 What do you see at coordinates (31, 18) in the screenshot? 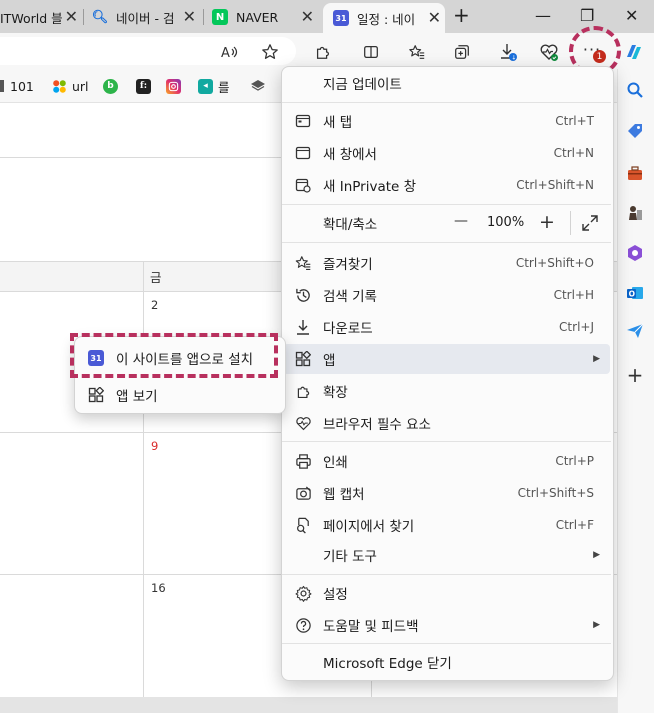
I see `tab-label: ITWorld 블` at bounding box center [31, 18].